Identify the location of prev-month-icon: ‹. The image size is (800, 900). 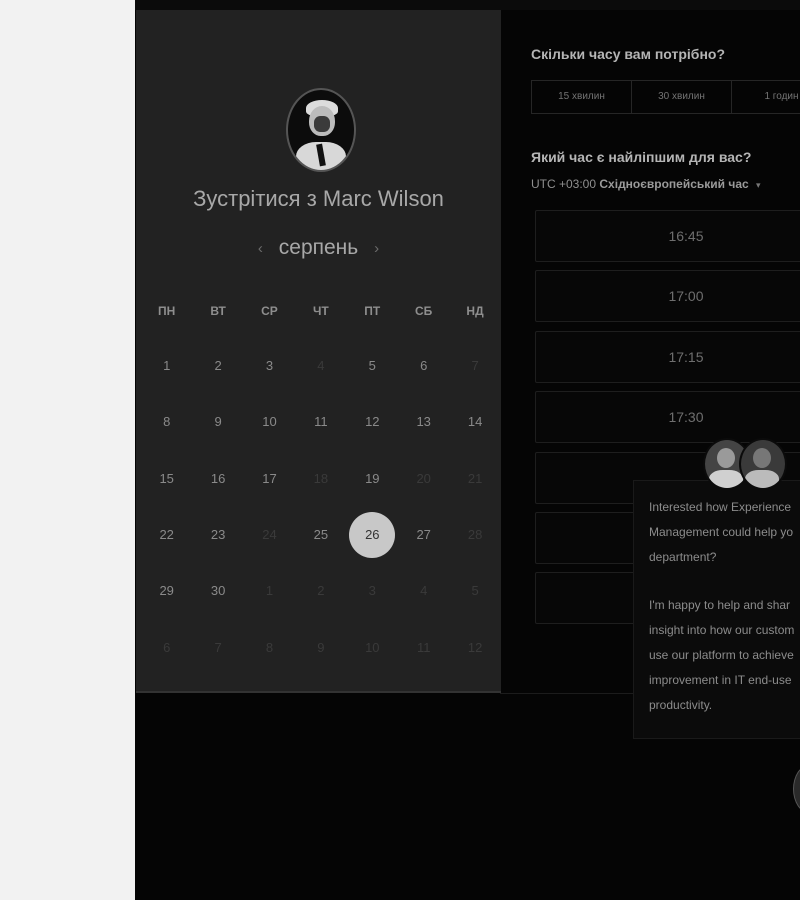
(260, 248).